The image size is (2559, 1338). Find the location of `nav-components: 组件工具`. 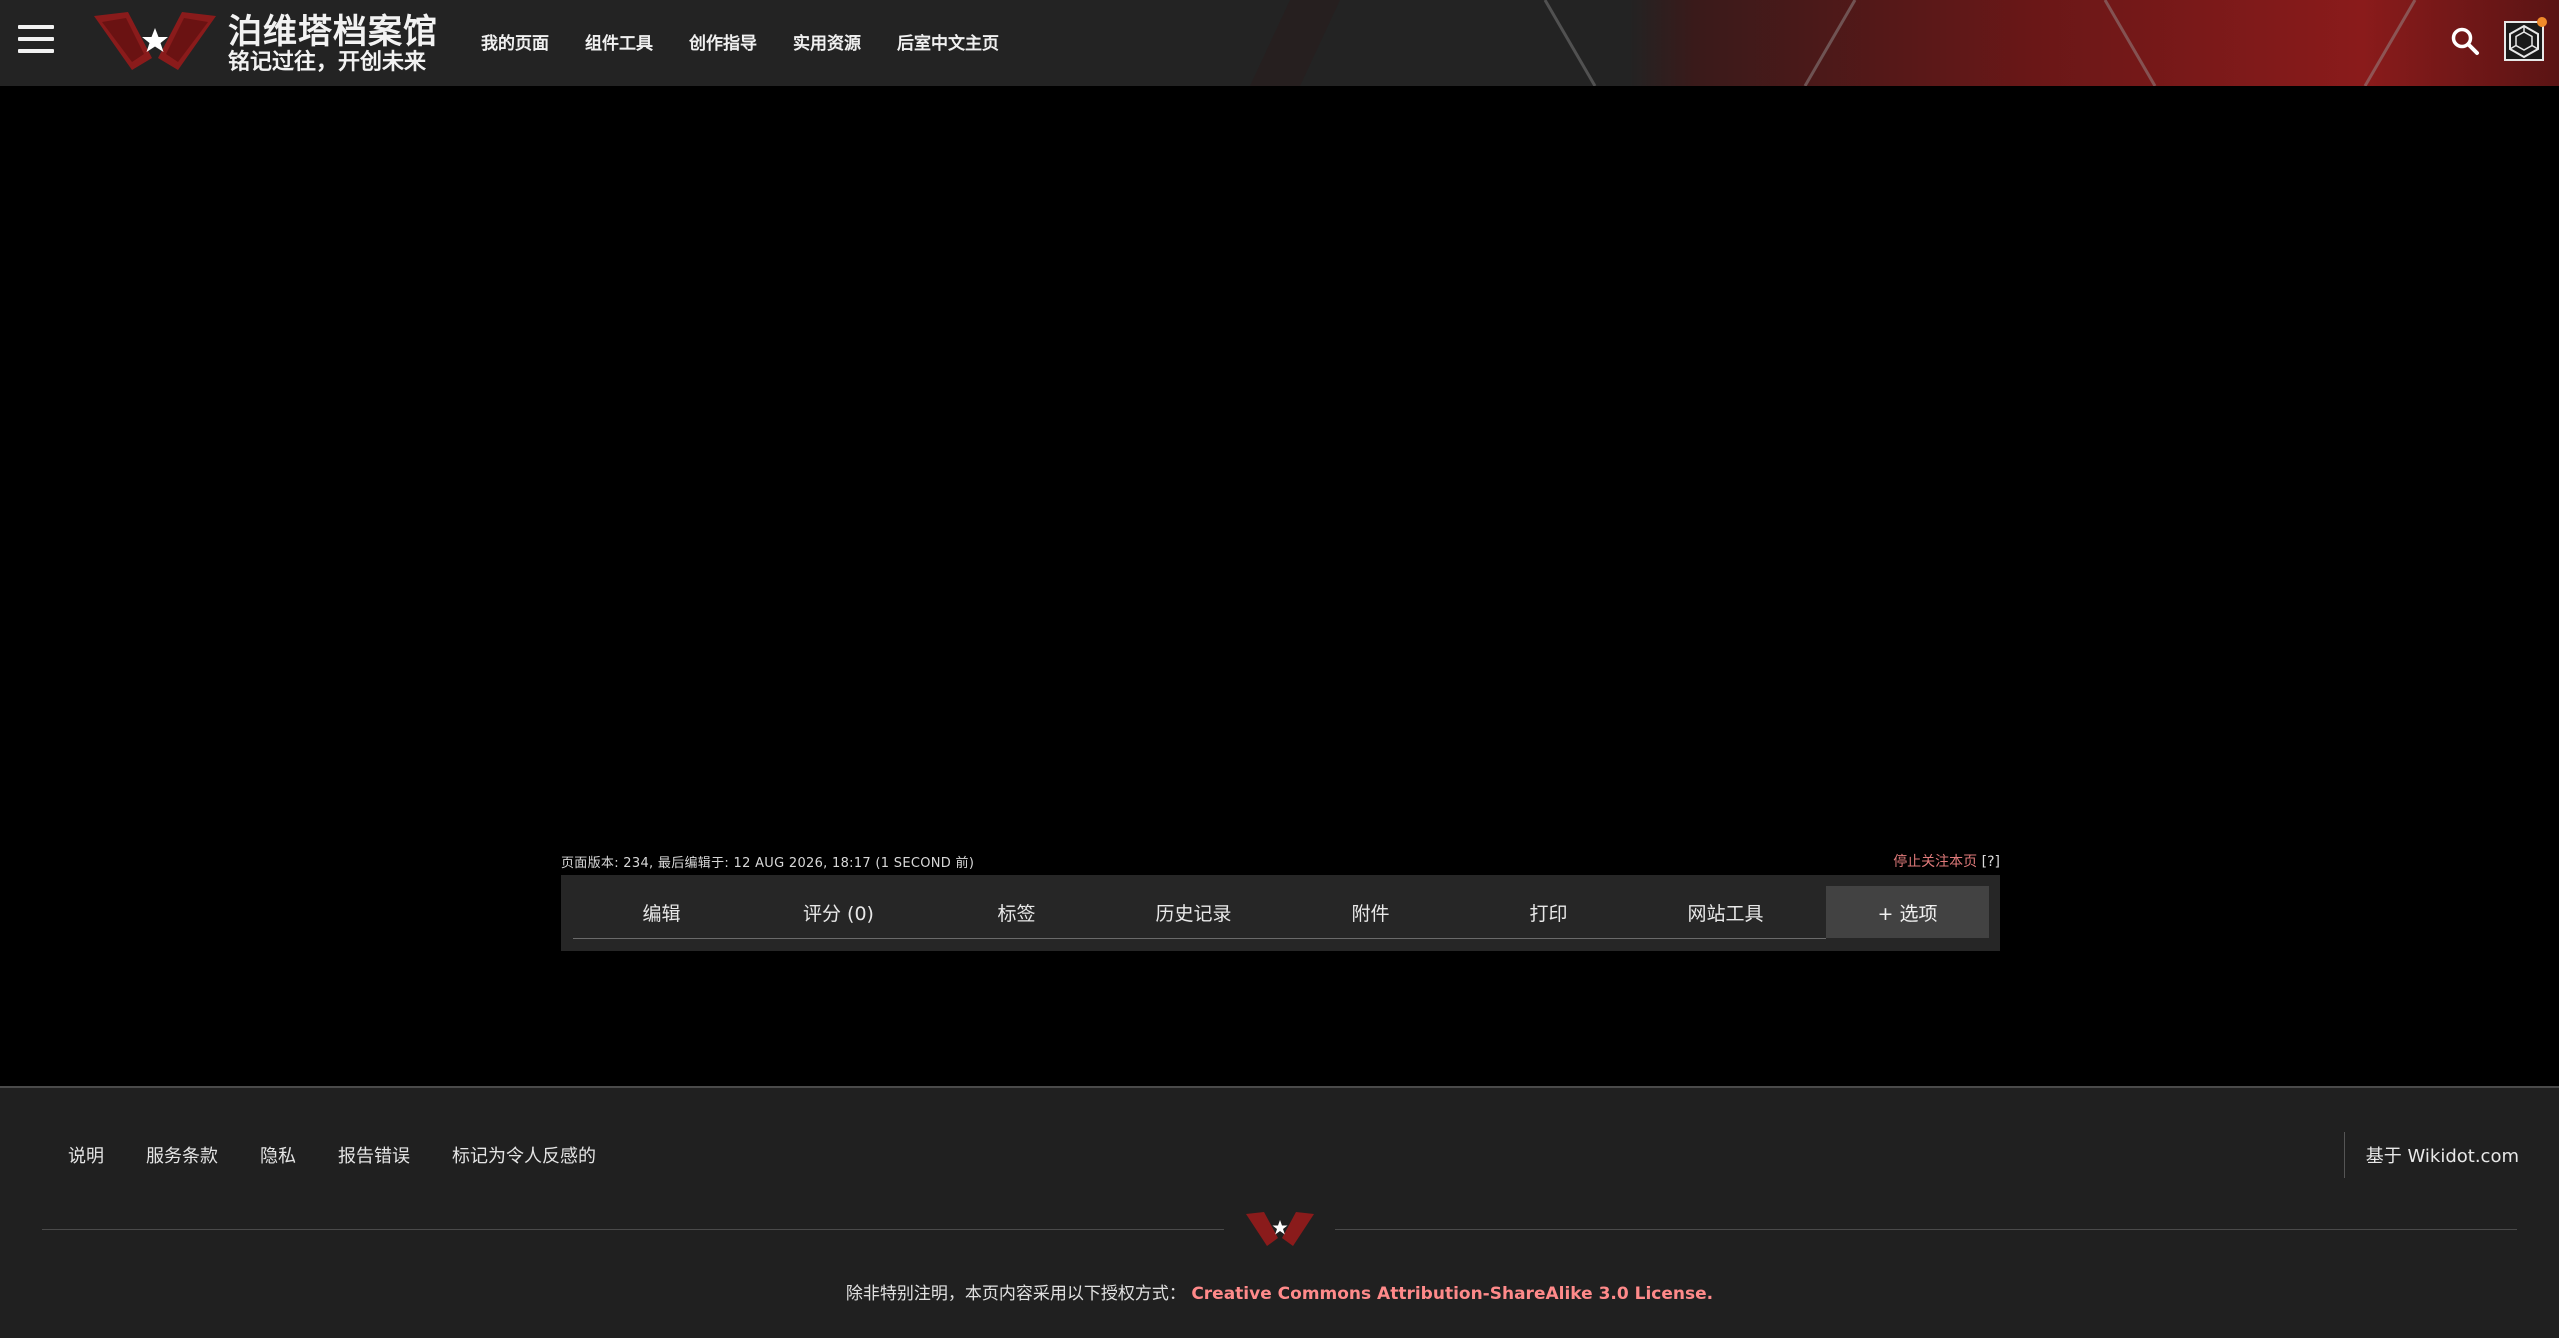

nav-components: 组件工具 is located at coordinates (619, 41).